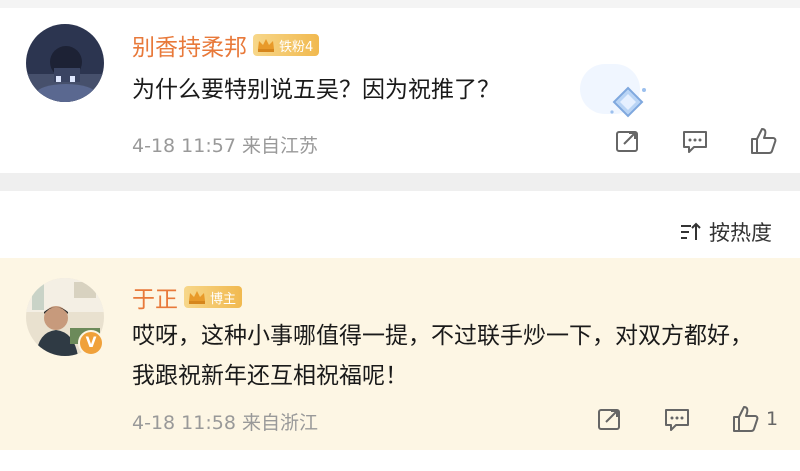 The width and height of the screenshot is (800, 471). What do you see at coordinates (691, 231) in the screenshot?
I see `sort-icon` at bounding box center [691, 231].